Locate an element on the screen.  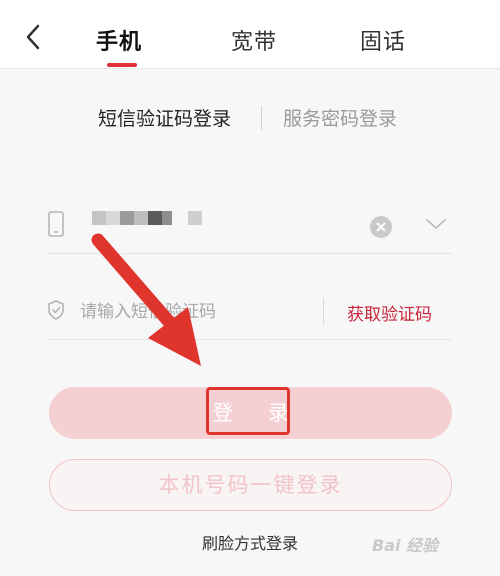
watermark-logo: Bai 经验 is located at coordinates (405, 545).